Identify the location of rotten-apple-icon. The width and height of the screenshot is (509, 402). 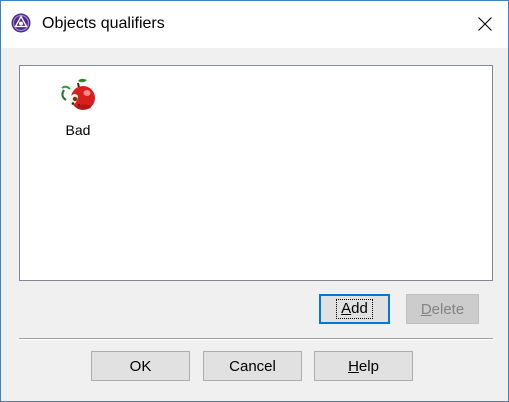
(78, 94).